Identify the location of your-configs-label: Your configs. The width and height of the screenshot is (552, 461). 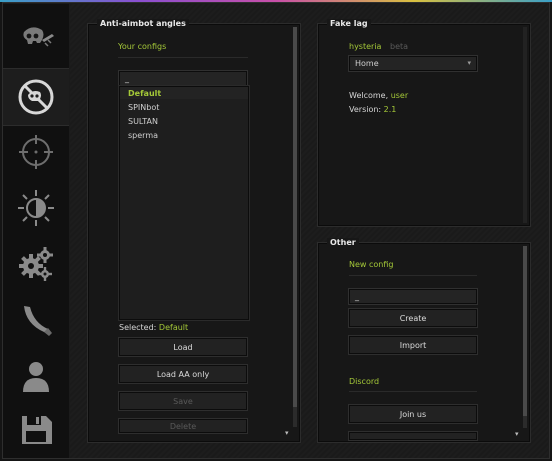
(142, 46).